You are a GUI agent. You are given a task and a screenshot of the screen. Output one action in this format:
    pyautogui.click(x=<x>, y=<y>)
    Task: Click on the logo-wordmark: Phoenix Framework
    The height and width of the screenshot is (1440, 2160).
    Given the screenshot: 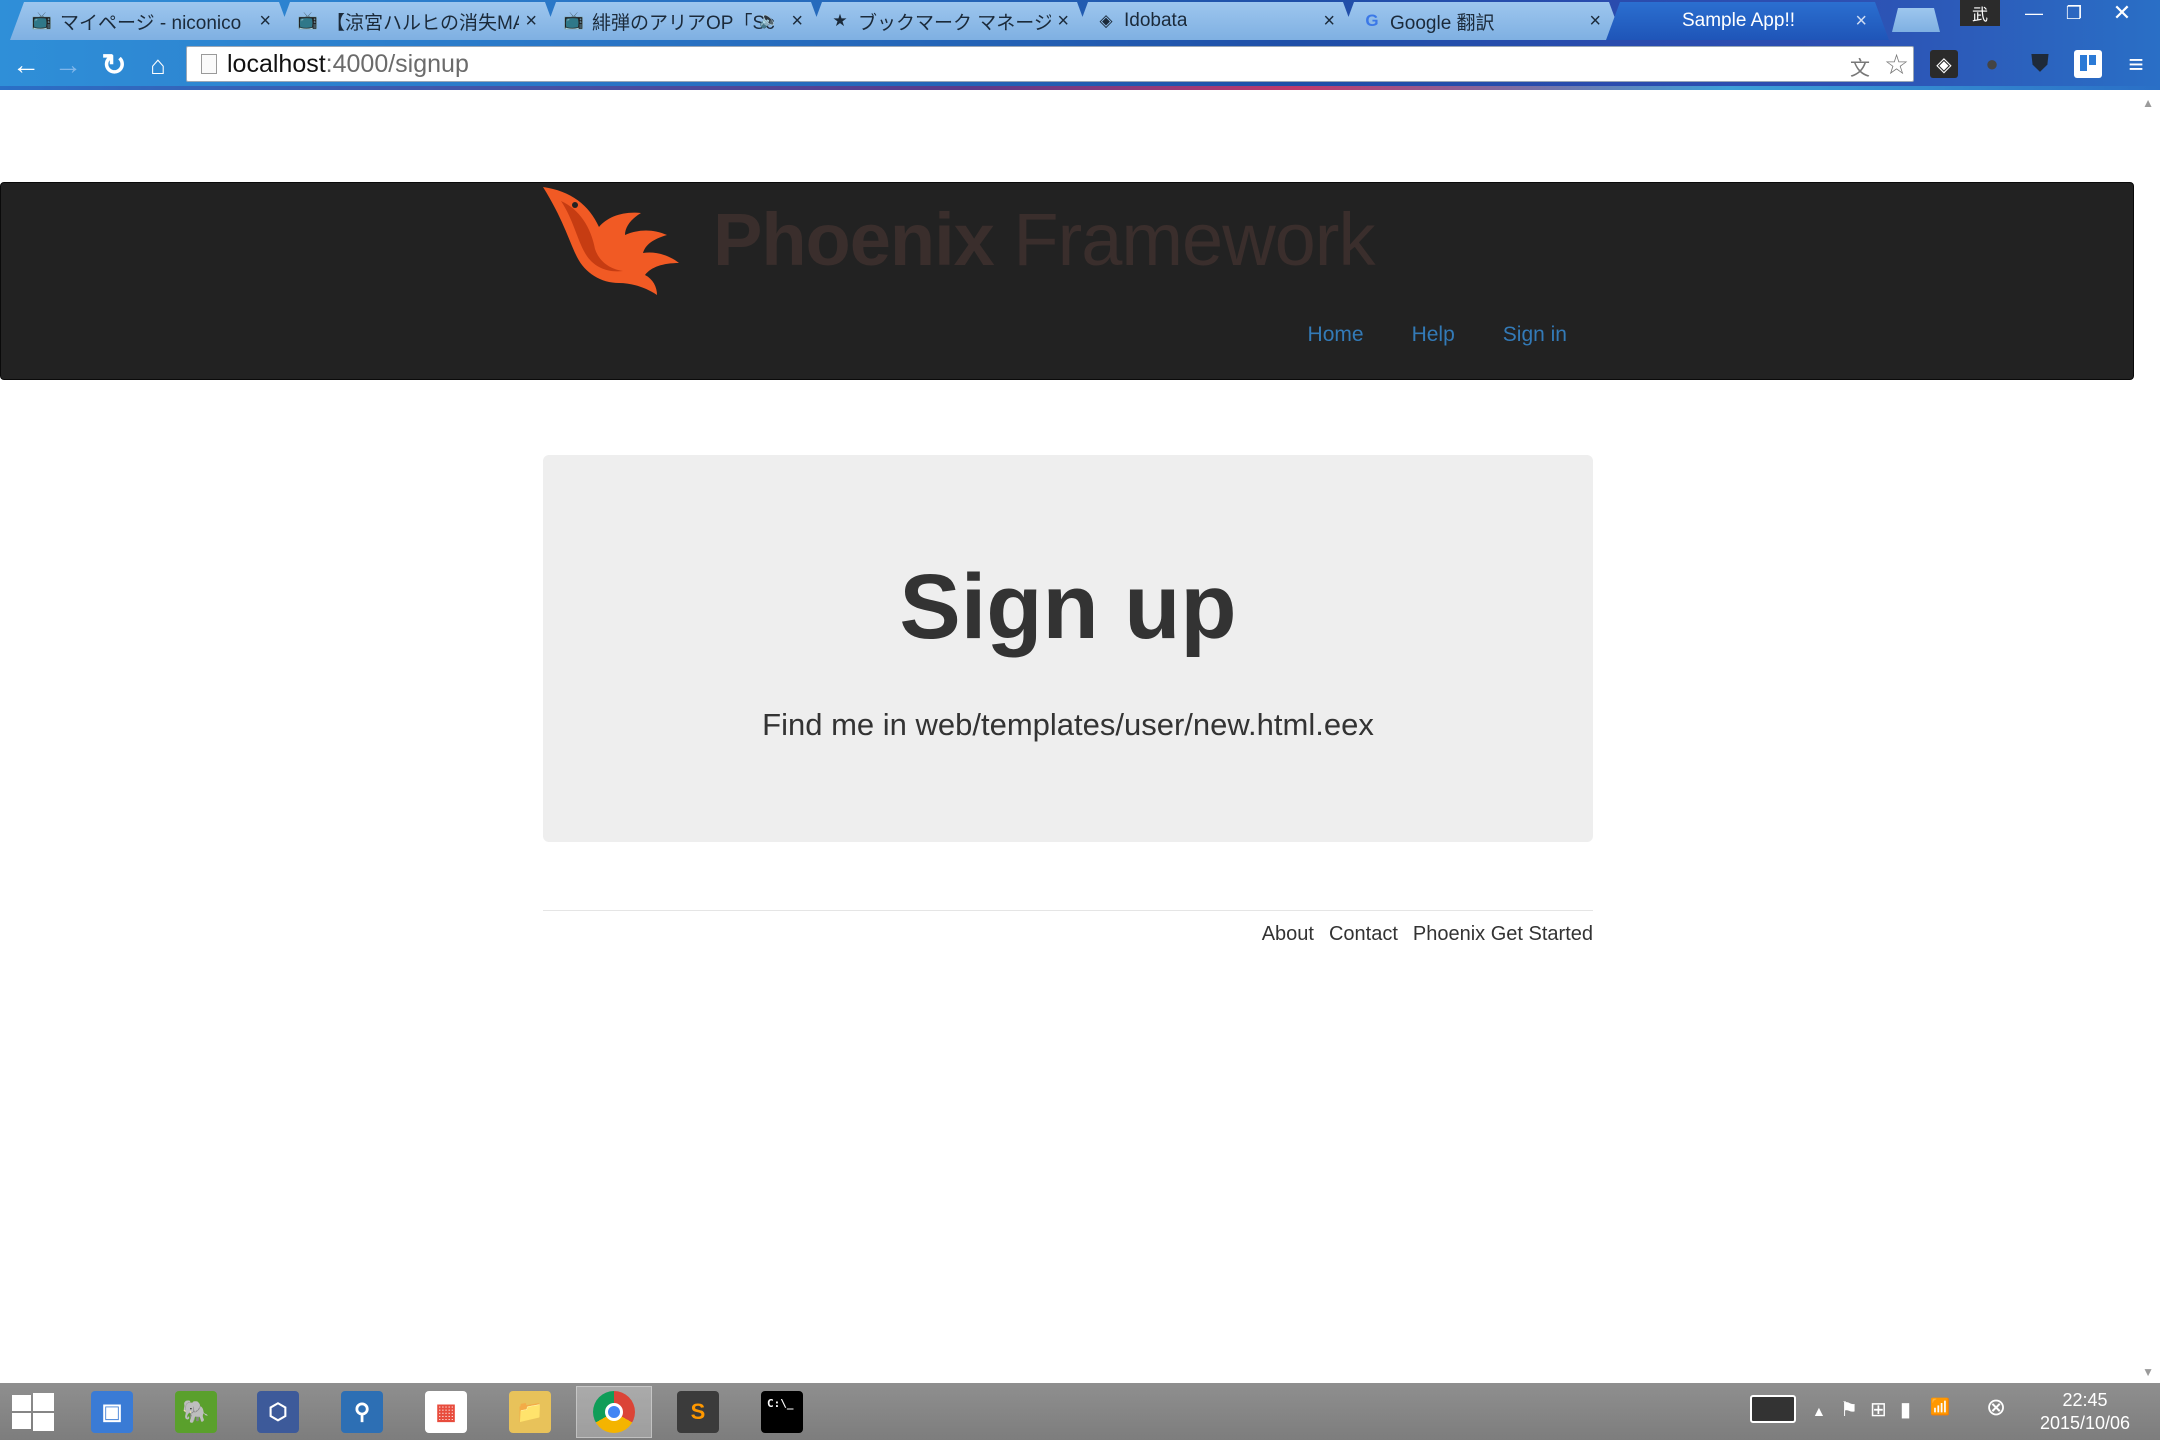 What is the action you would take?
    pyautogui.click(x=1044, y=239)
    